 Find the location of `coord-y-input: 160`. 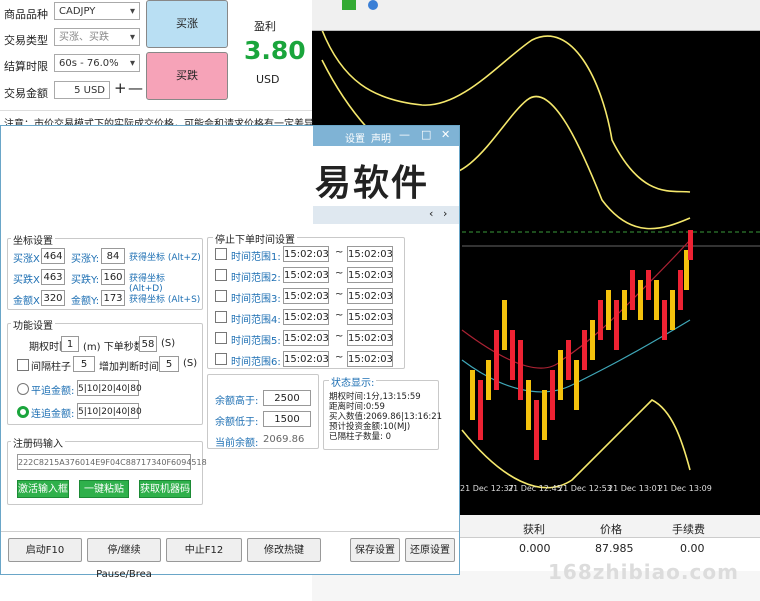

coord-y-input: 160 is located at coordinates (113, 277).